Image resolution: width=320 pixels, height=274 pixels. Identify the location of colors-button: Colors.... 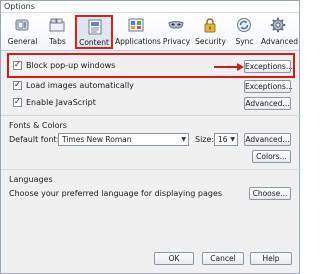
(271, 156).